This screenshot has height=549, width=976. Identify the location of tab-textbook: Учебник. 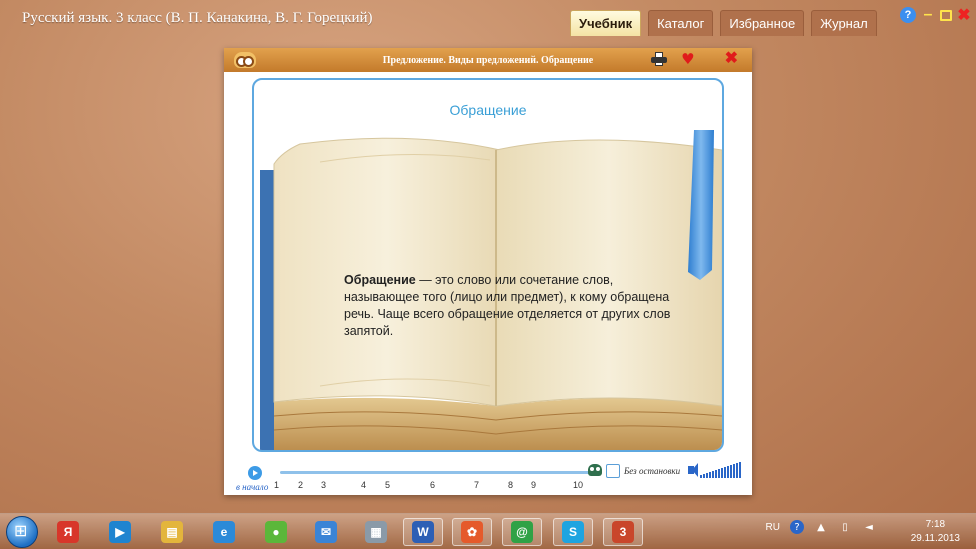
(606, 23).